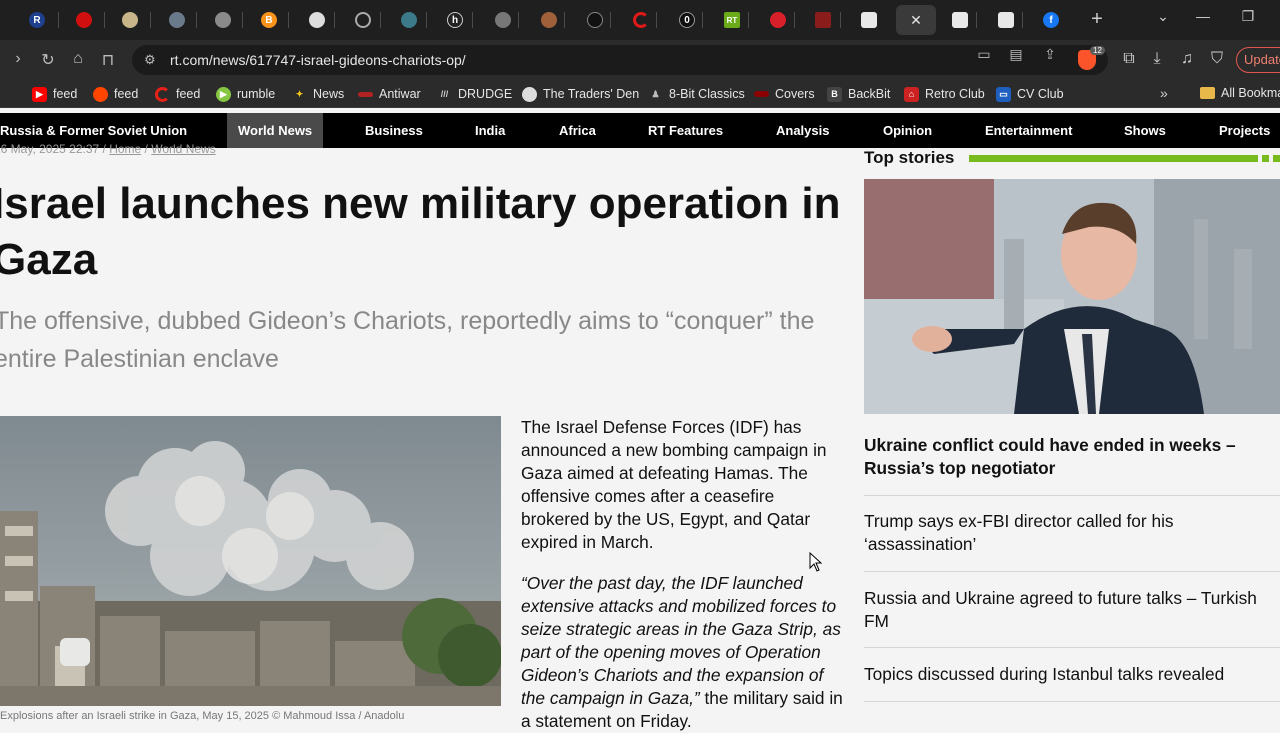  Describe the element at coordinates (655, 93) in the screenshot. I see `8bit-icon: ♟` at that location.